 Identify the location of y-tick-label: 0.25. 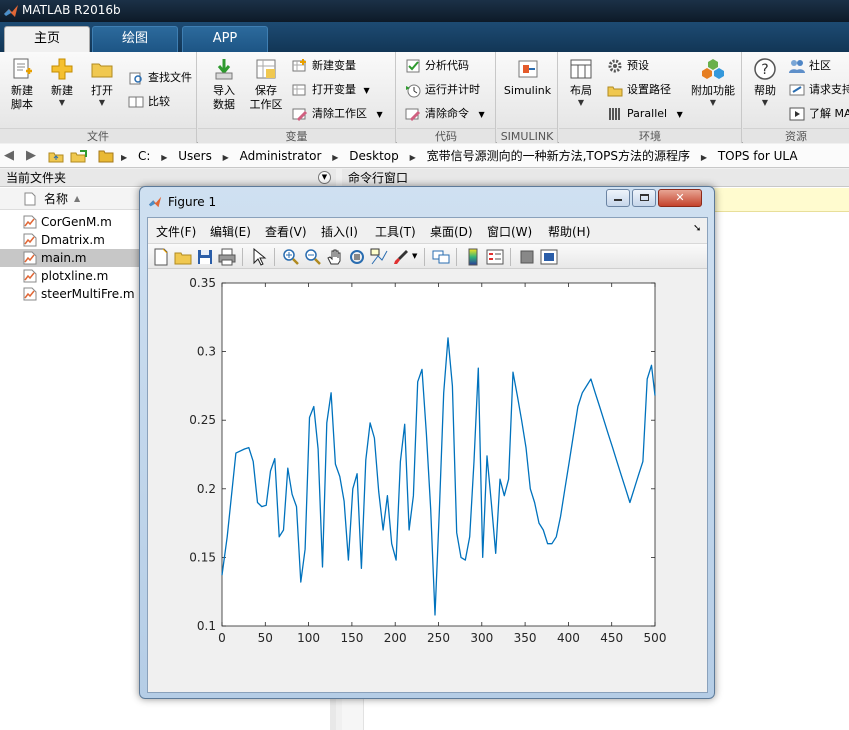
(202, 420).